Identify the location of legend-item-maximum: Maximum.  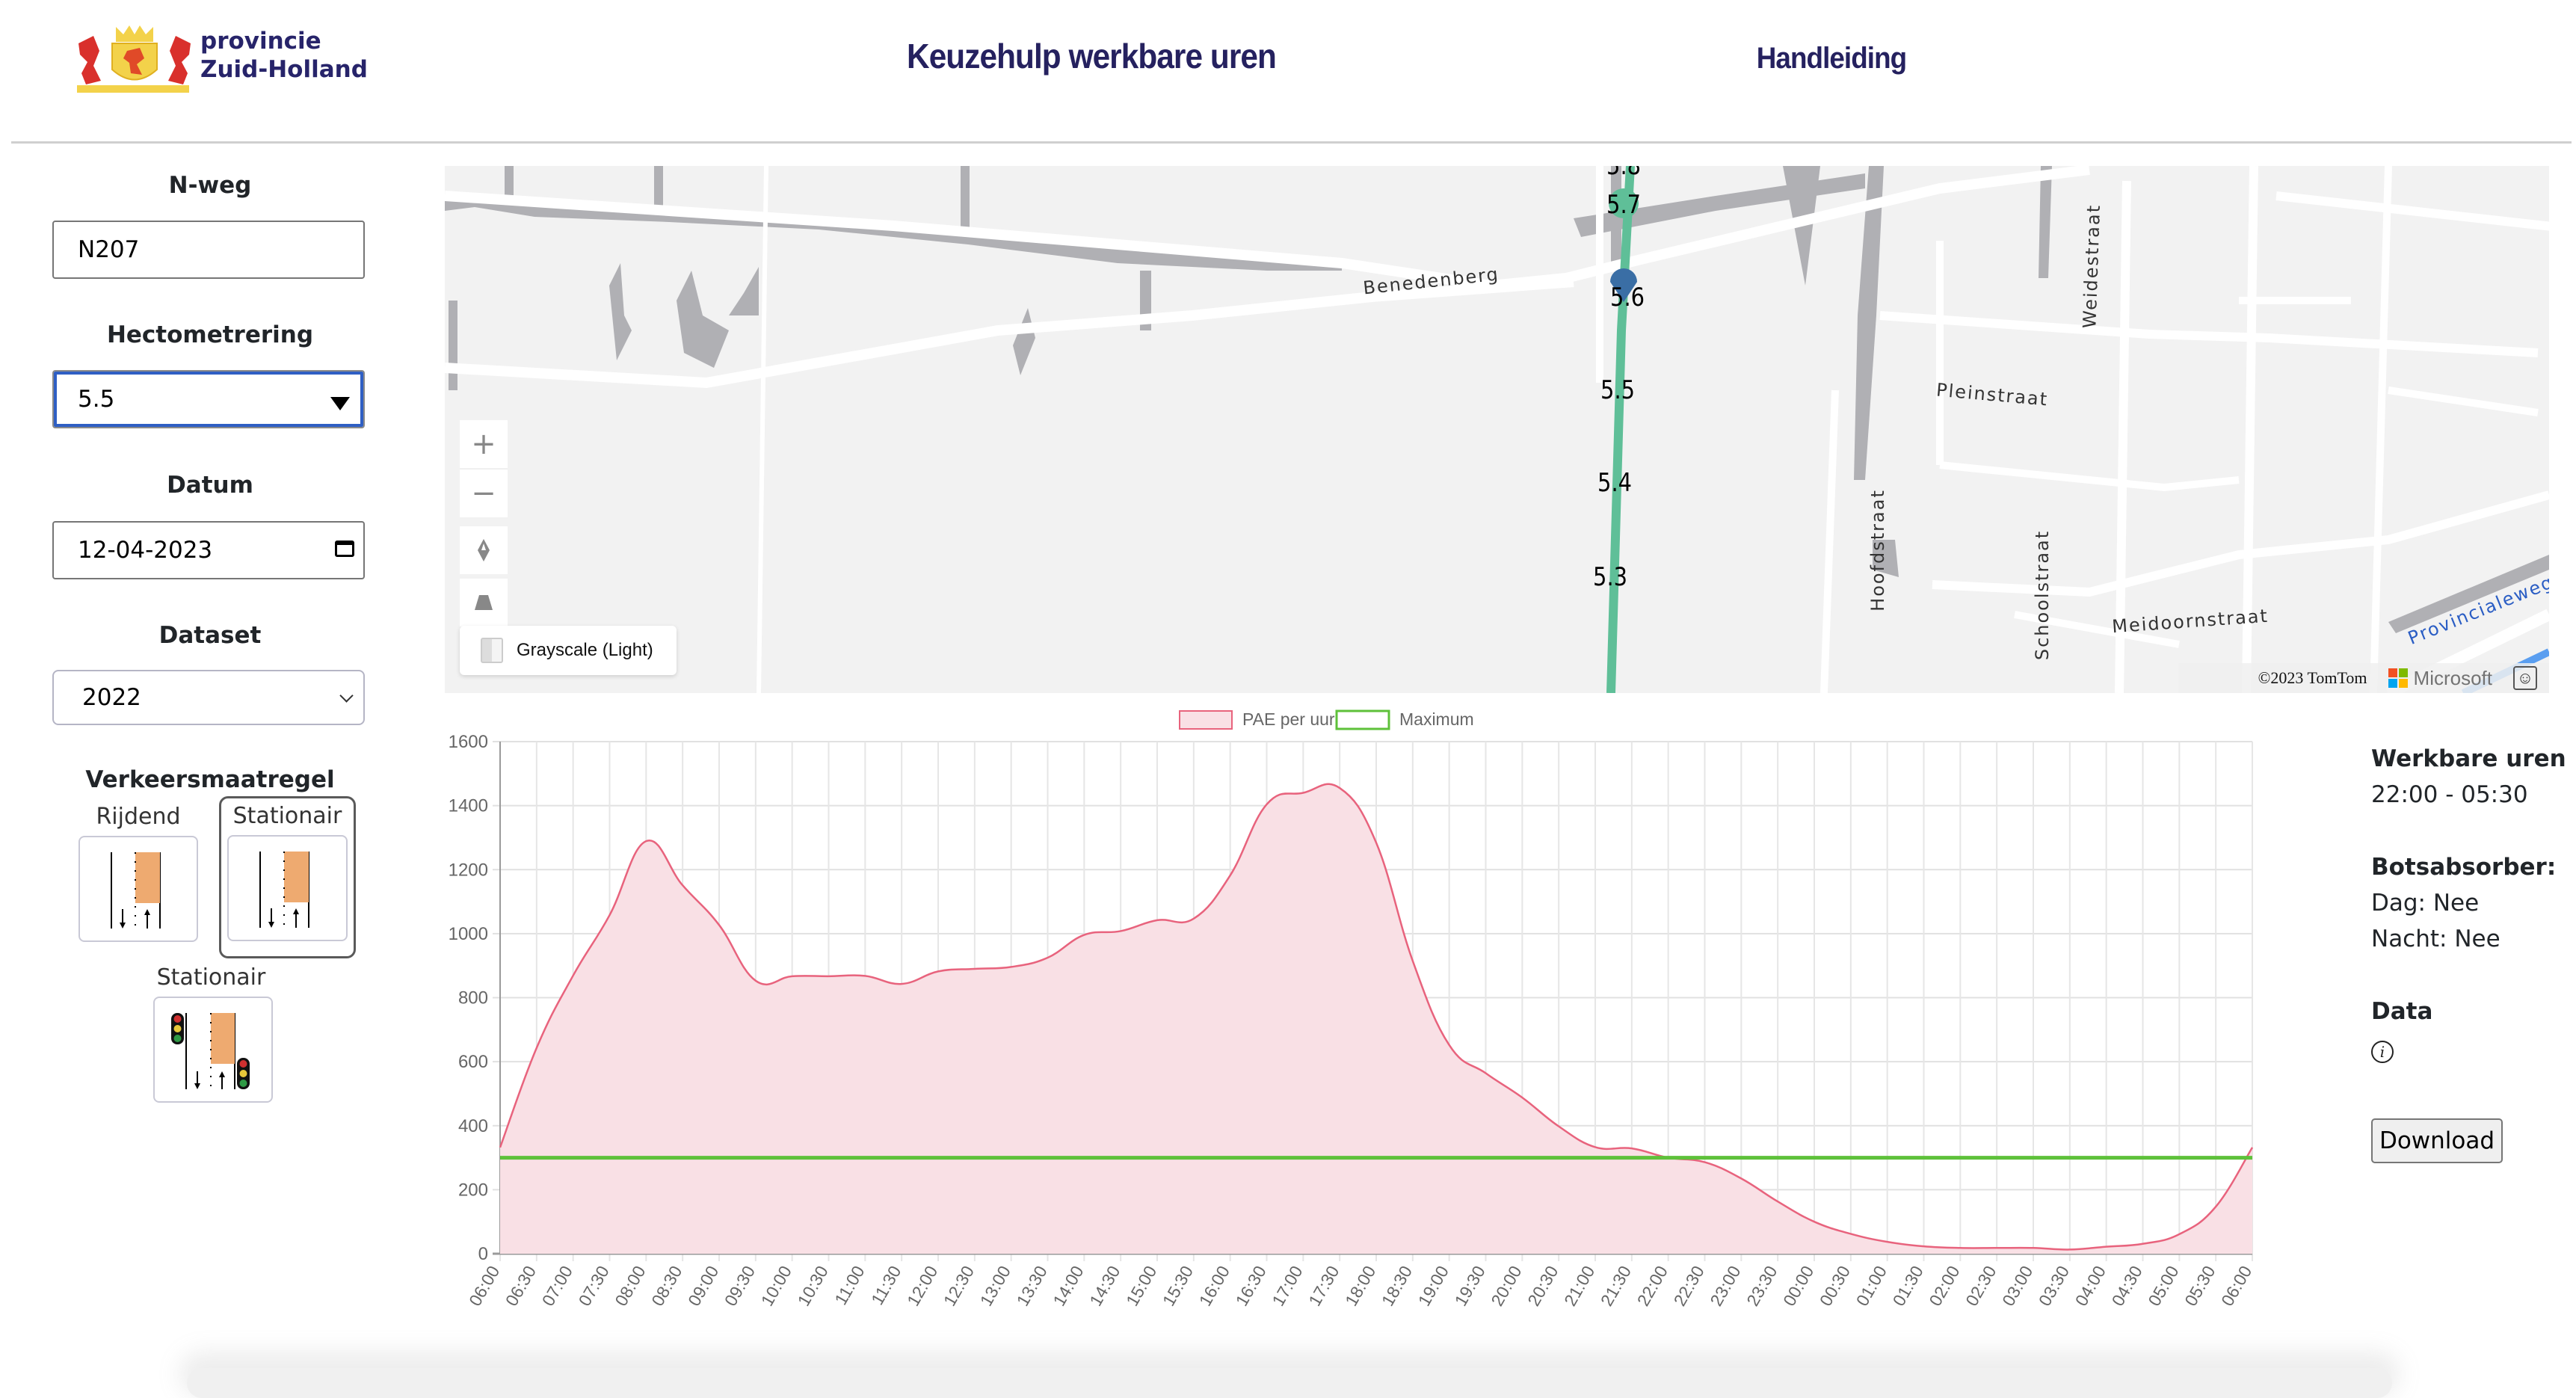
(1404, 719).